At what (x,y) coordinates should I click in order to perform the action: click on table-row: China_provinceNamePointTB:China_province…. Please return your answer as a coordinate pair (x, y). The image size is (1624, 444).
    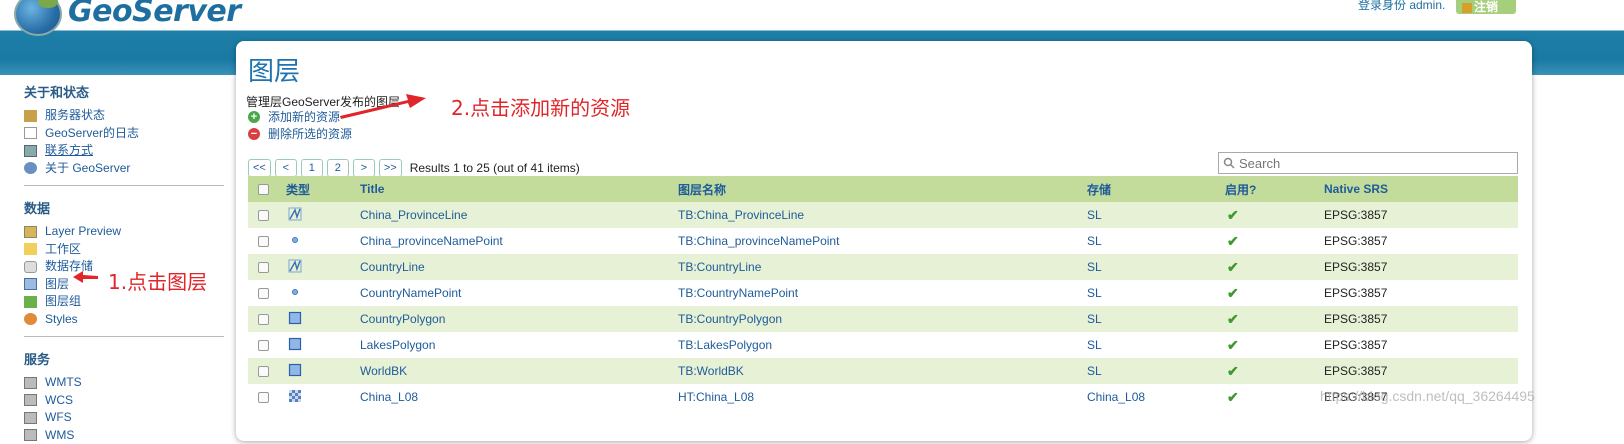
    Looking at the image, I should click on (883, 241).